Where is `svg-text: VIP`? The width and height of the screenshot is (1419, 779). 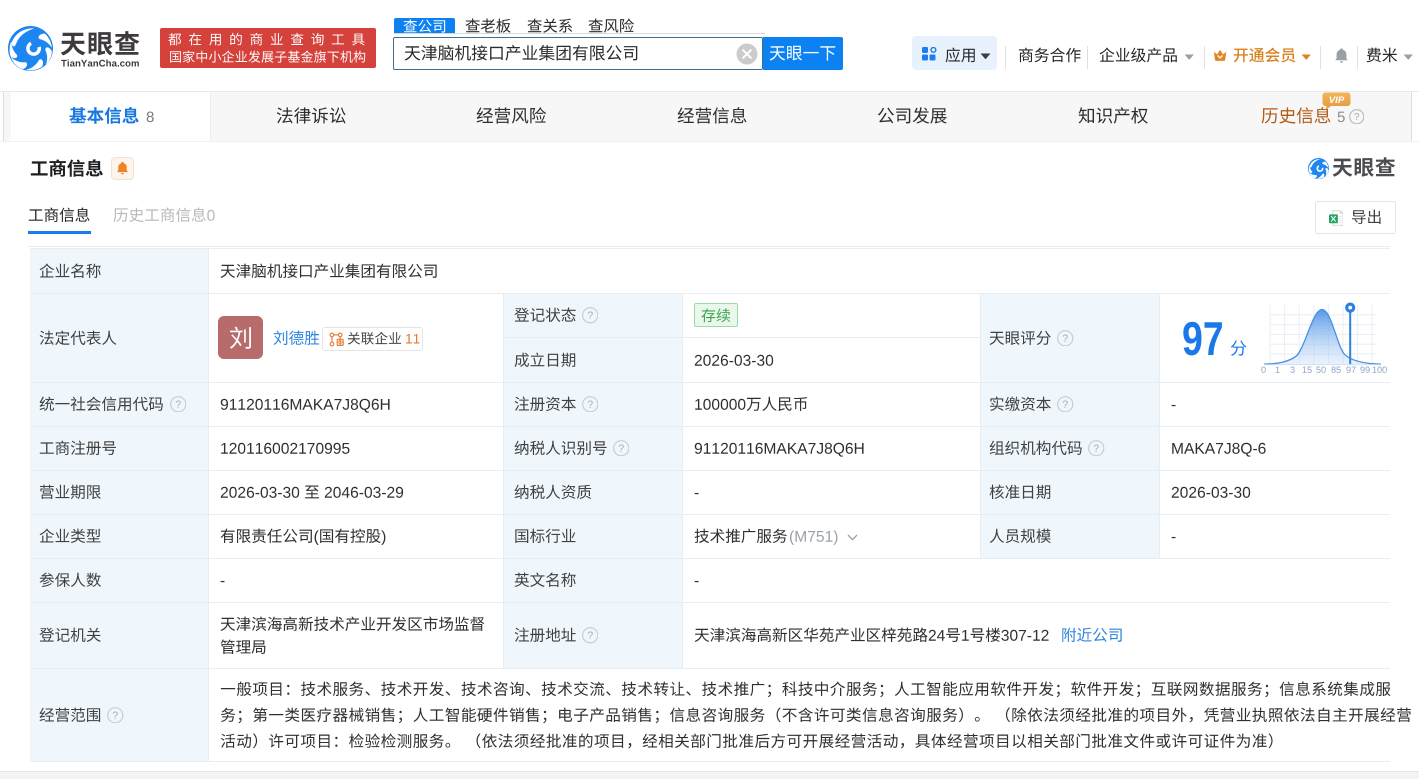
svg-text: VIP is located at coordinates (1336, 100).